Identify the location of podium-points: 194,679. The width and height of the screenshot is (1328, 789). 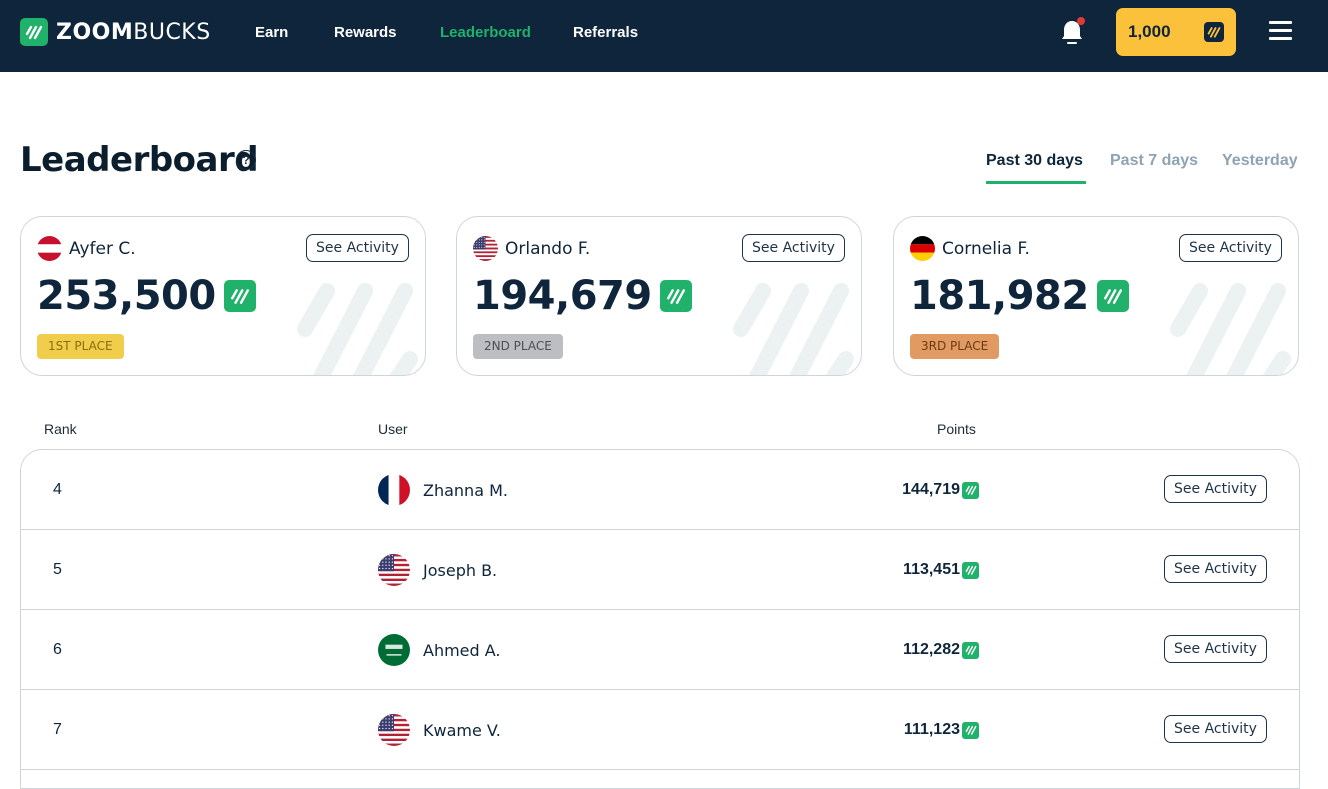
(582, 296).